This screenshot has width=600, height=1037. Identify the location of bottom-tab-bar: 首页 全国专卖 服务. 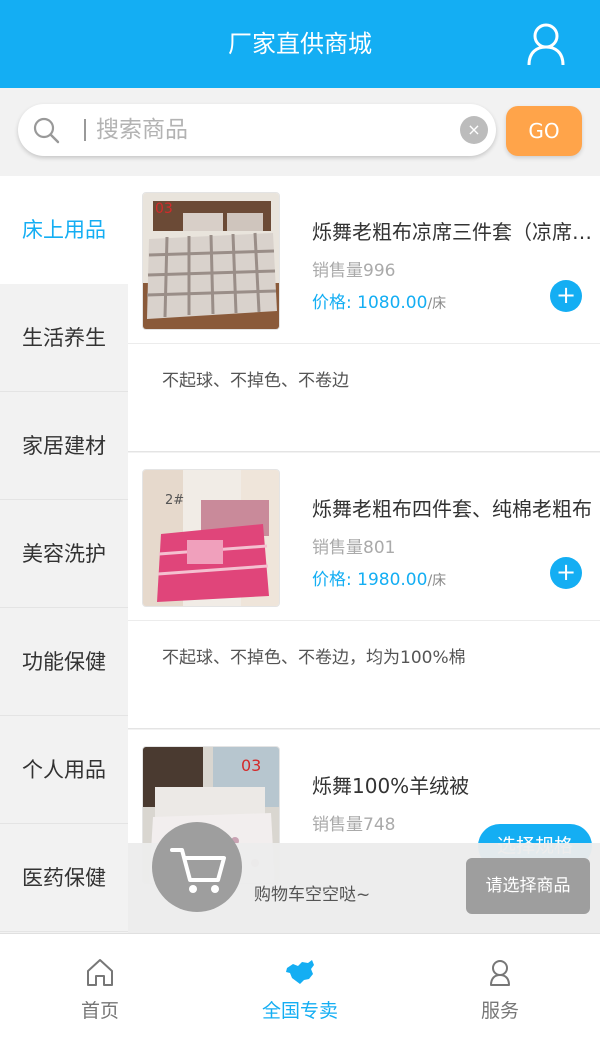
(300, 985).